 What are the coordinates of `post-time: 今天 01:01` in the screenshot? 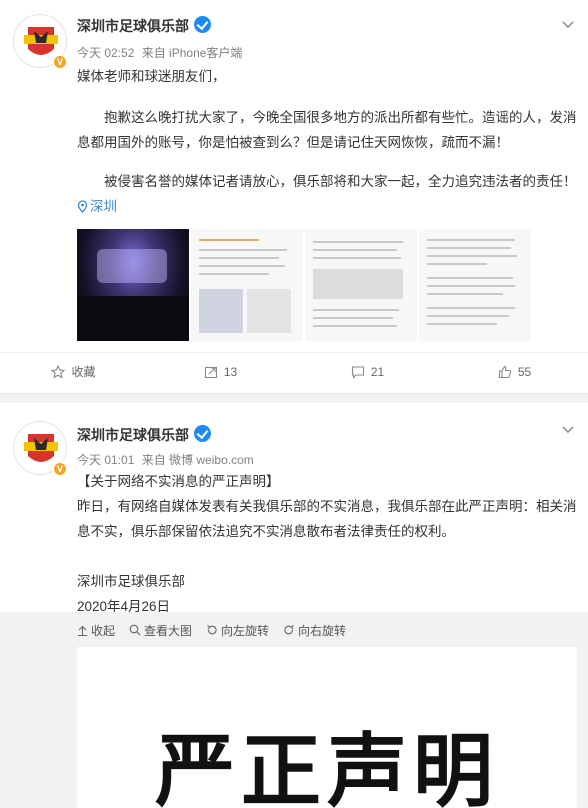 It's located at (105, 460).